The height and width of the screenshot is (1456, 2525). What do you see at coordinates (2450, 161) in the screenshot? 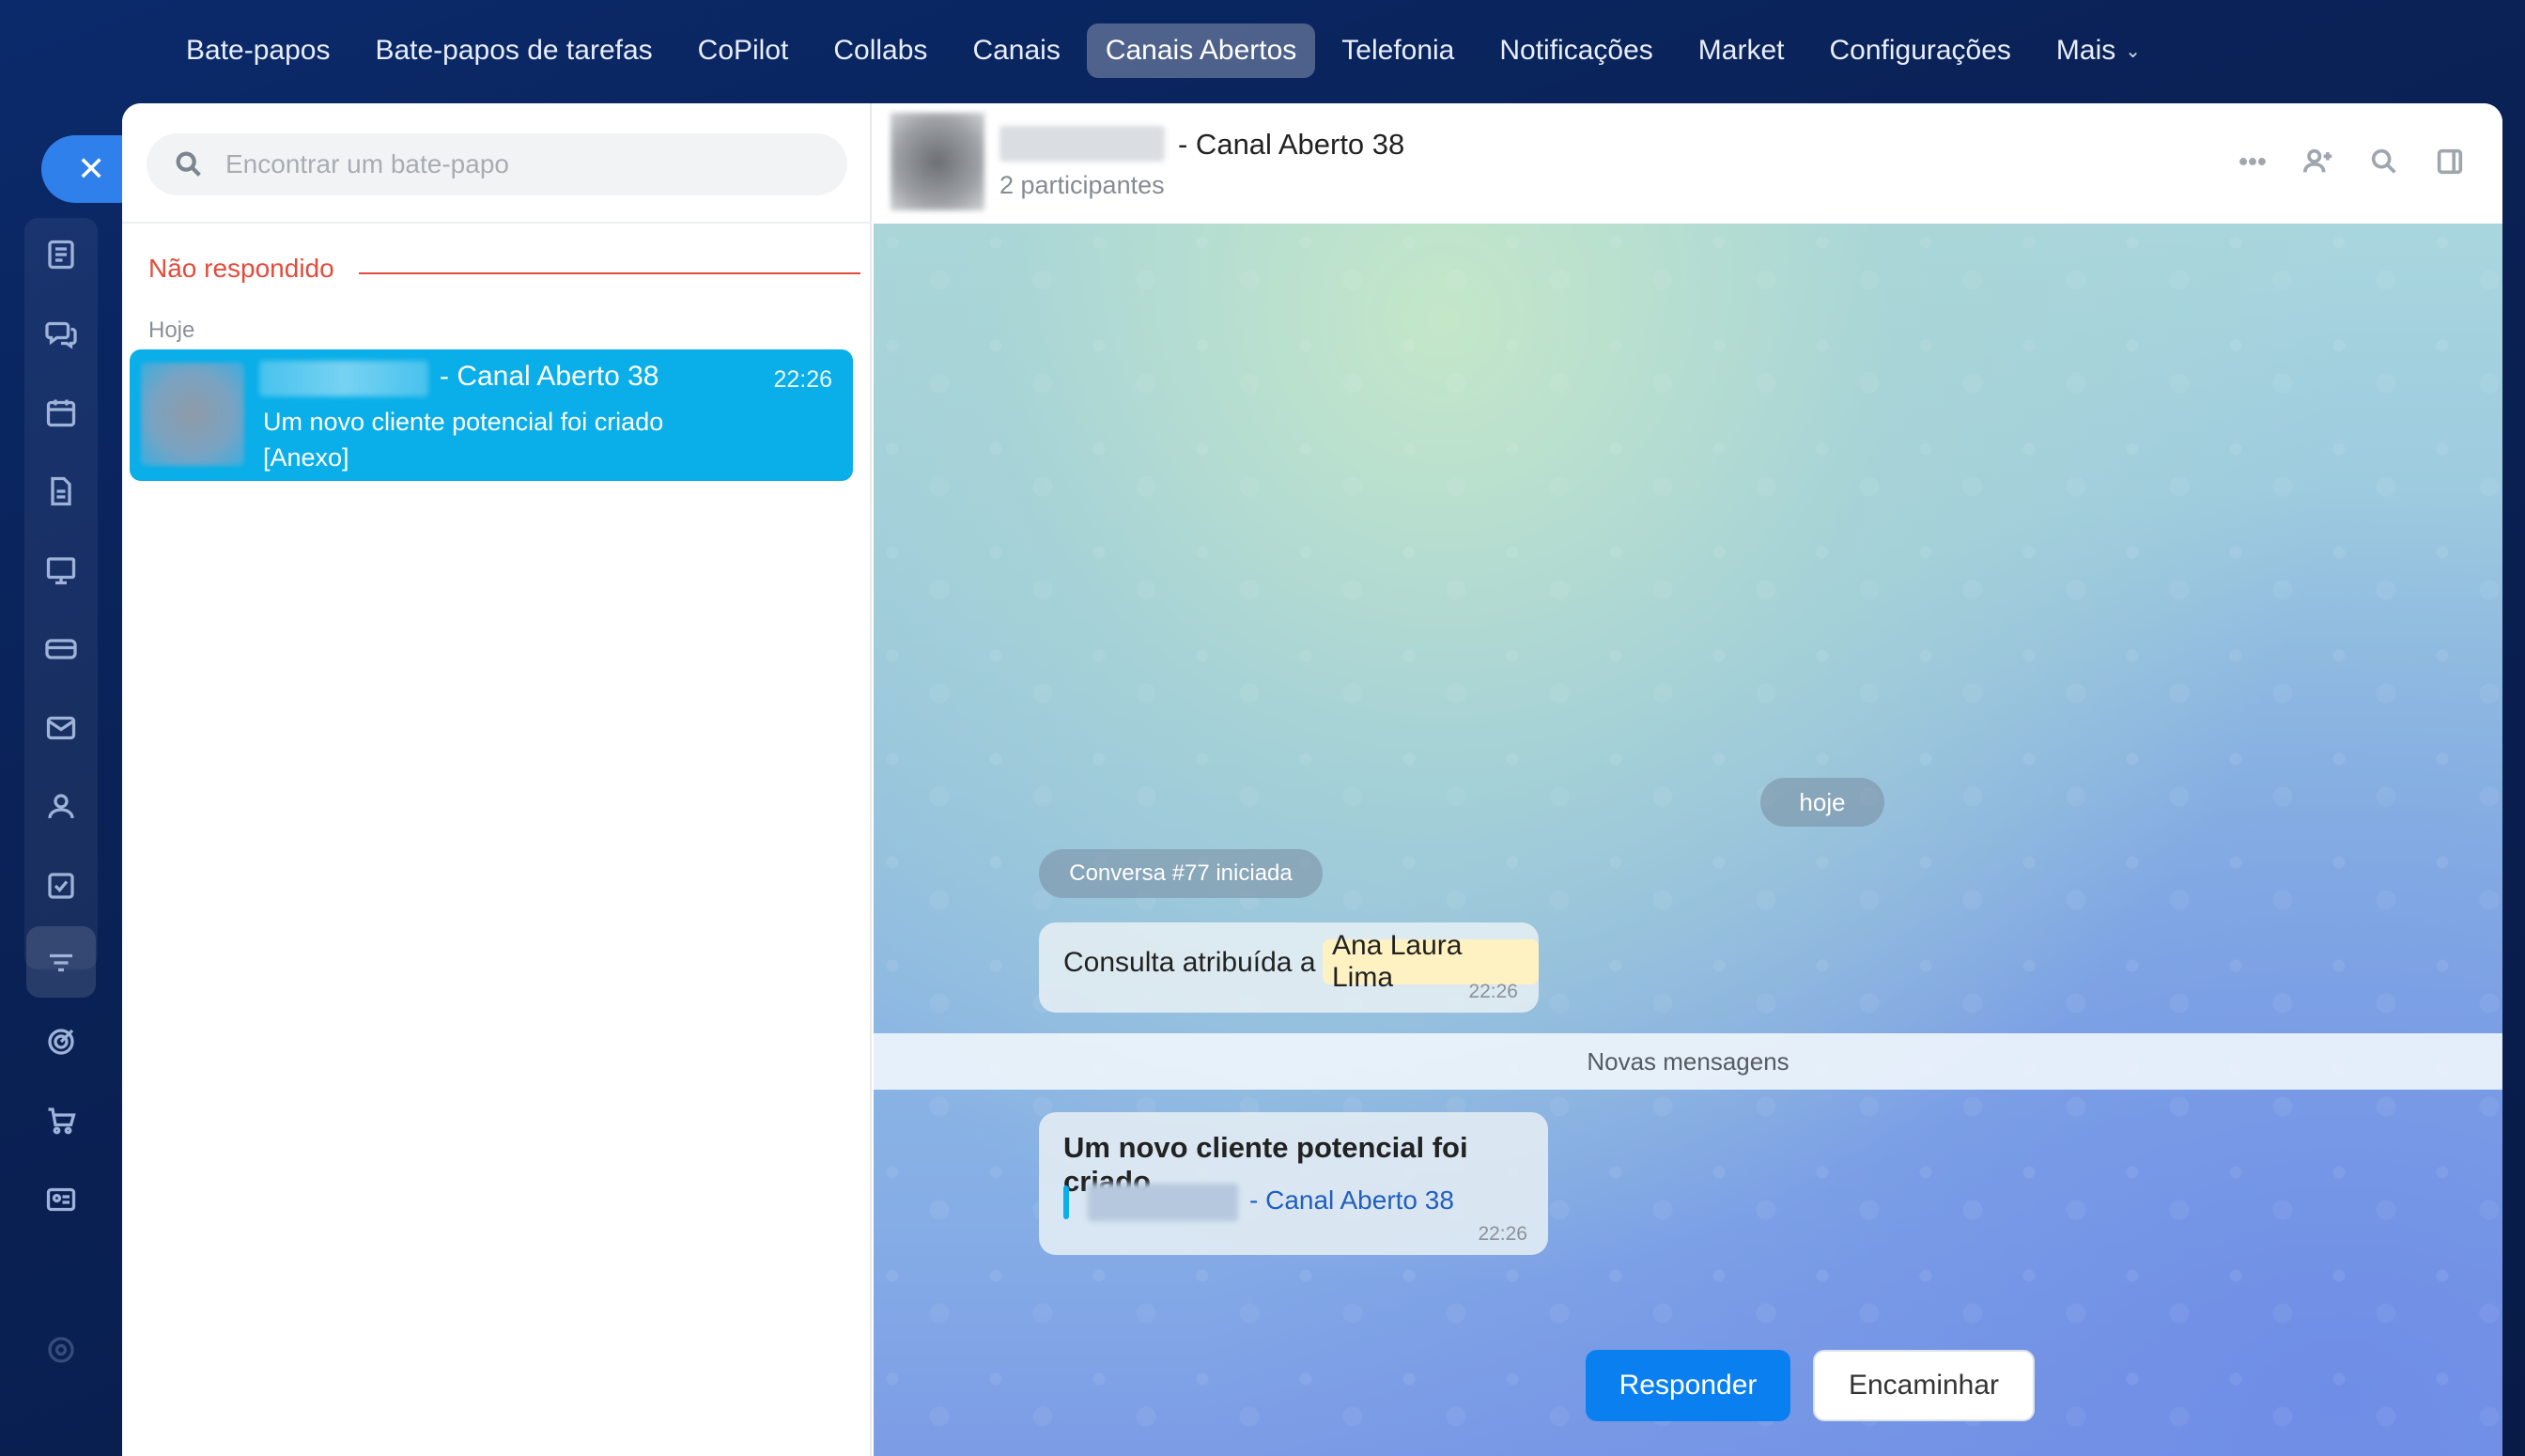
I see `sidebar-toggle-icon` at bounding box center [2450, 161].